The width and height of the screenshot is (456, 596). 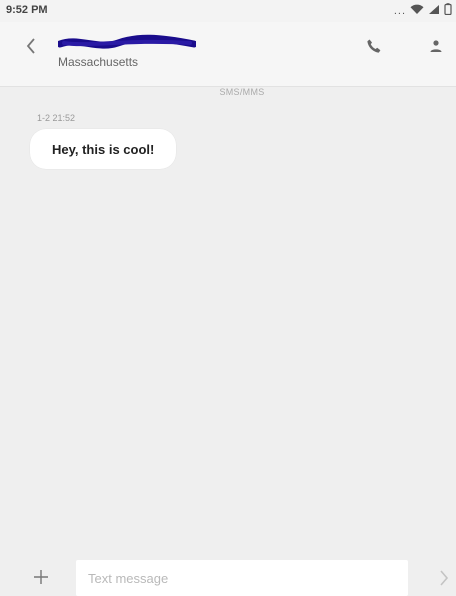 I want to click on chevron-left-icon, so click(x=30, y=46).